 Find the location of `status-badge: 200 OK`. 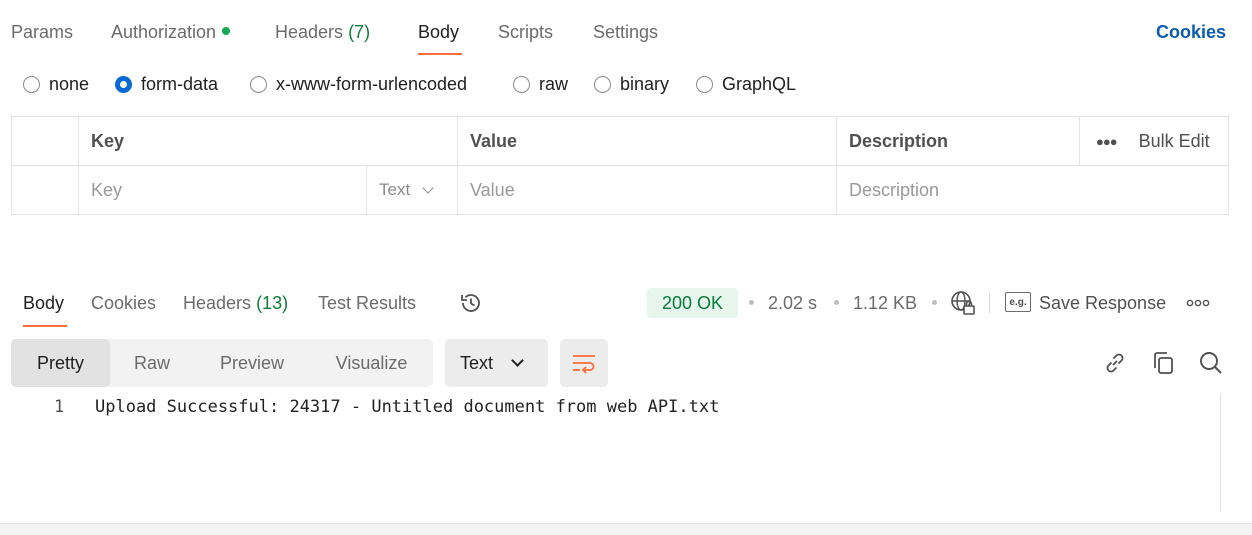

status-badge: 200 OK is located at coordinates (692, 303).